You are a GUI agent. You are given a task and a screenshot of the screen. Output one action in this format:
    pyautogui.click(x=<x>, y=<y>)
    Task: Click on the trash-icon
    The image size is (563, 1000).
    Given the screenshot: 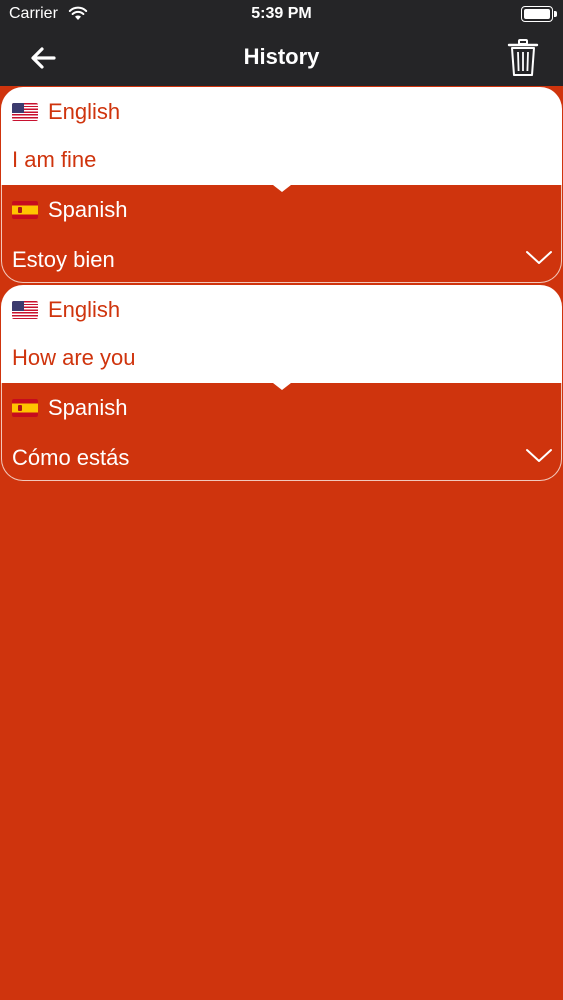 What is the action you would take?
    pyautogui.click(x=523, y=57)
    